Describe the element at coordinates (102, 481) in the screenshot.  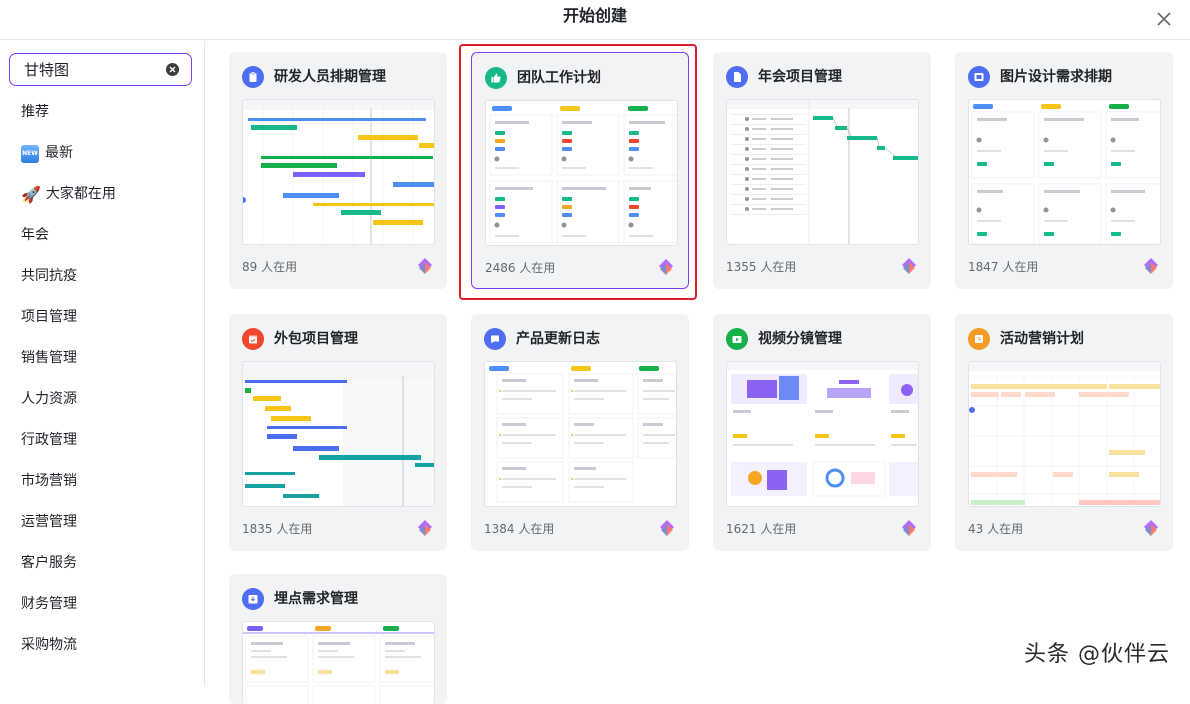
I see `sidebar-item-marketing: 市场营销` at that location.